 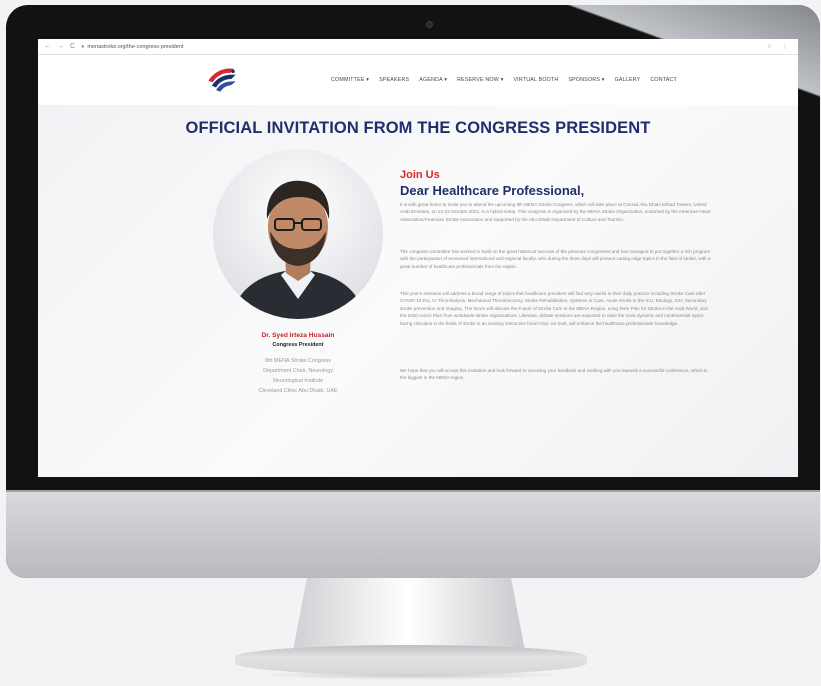 I want to click on president-detail: Department Chair, Neurology, so click(x=298, y=371).